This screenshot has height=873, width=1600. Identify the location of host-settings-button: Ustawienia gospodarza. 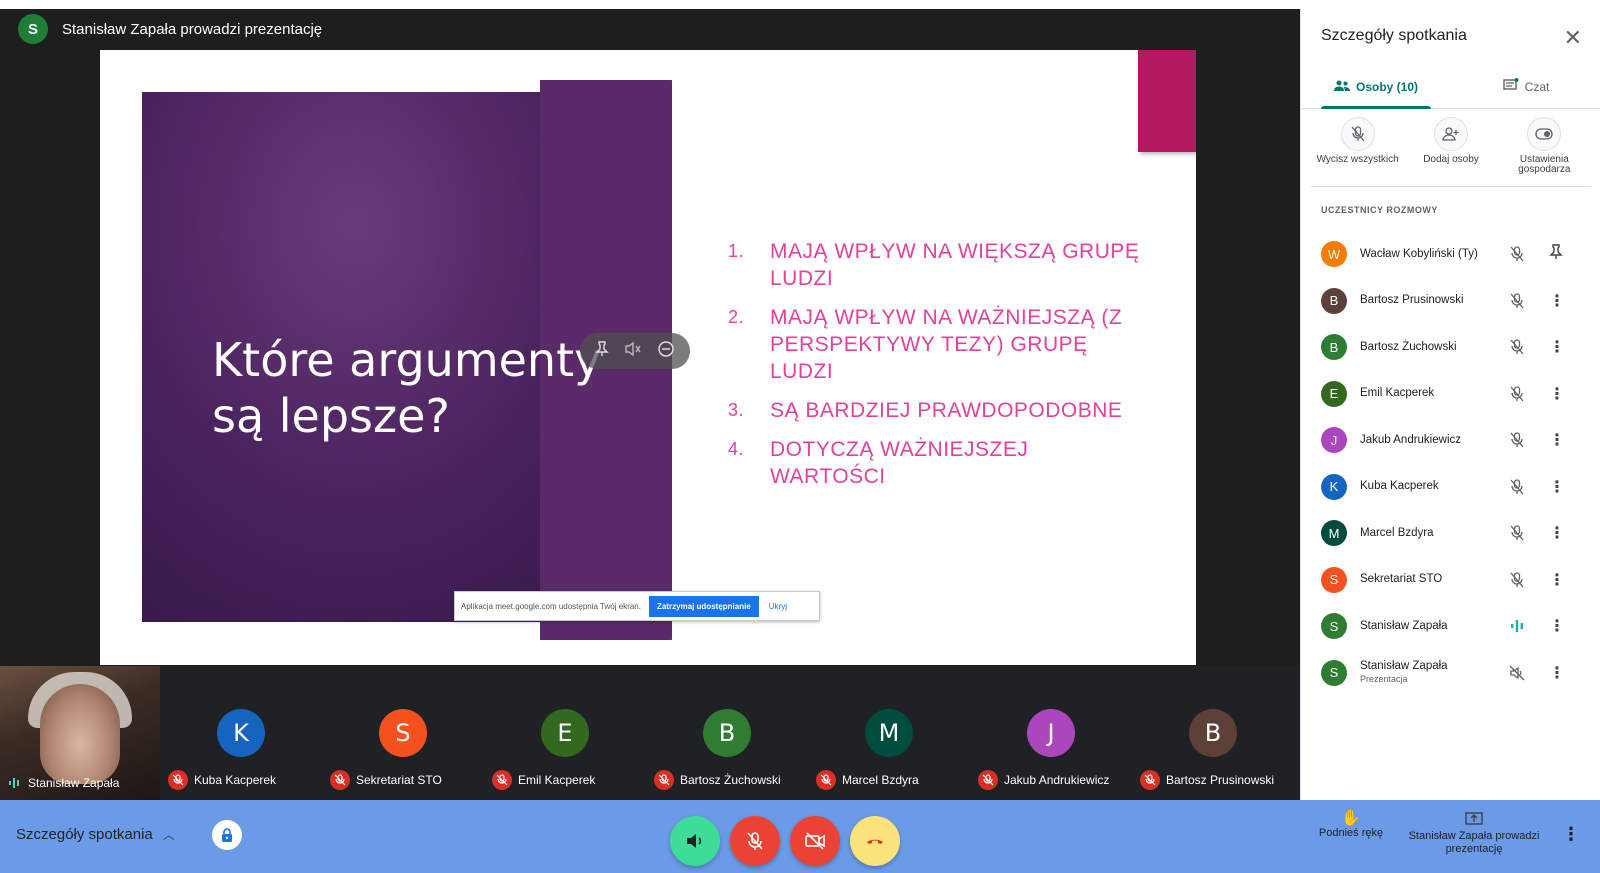
(1544, 151).